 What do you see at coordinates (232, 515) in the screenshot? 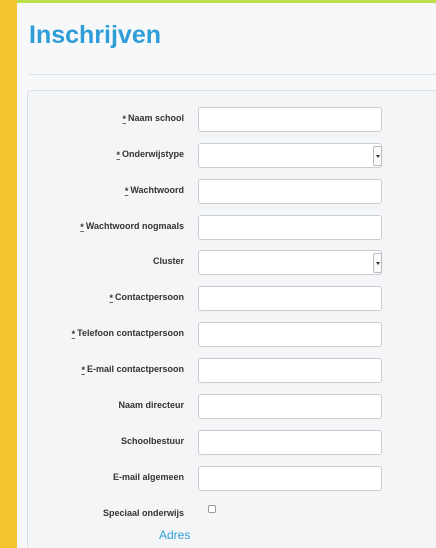
I see `form-row-speciaal-onderwijs: Speciaal onderwijs` at bounding box center [232, 515].